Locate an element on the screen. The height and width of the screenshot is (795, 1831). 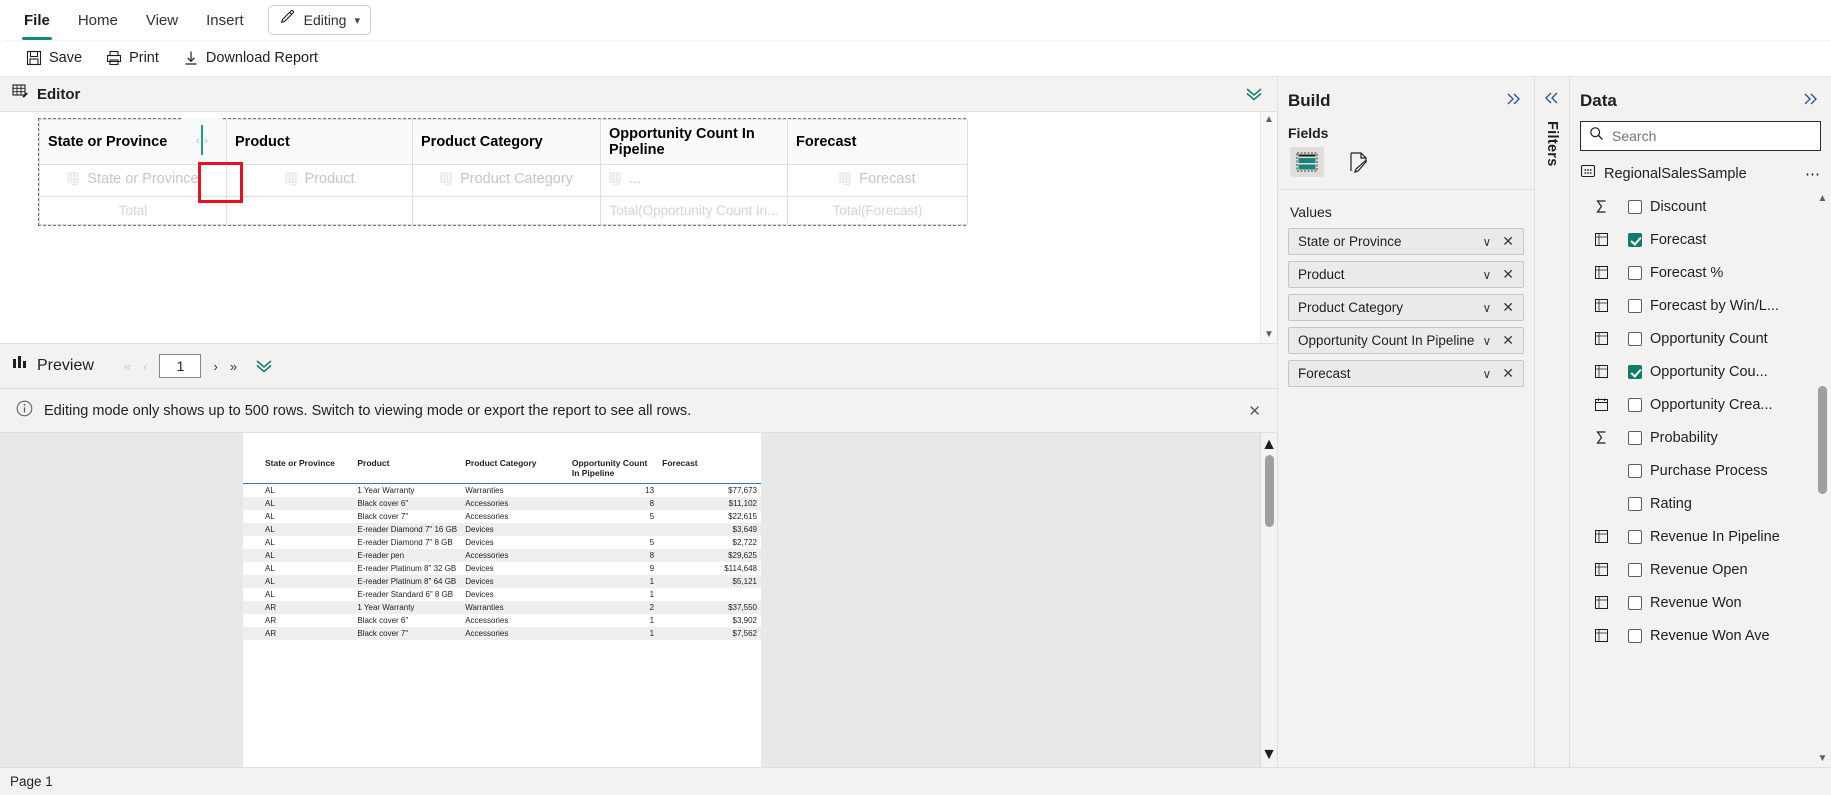
dataset-menu-icon: ⋯ is located at coordinates (1813, 174).